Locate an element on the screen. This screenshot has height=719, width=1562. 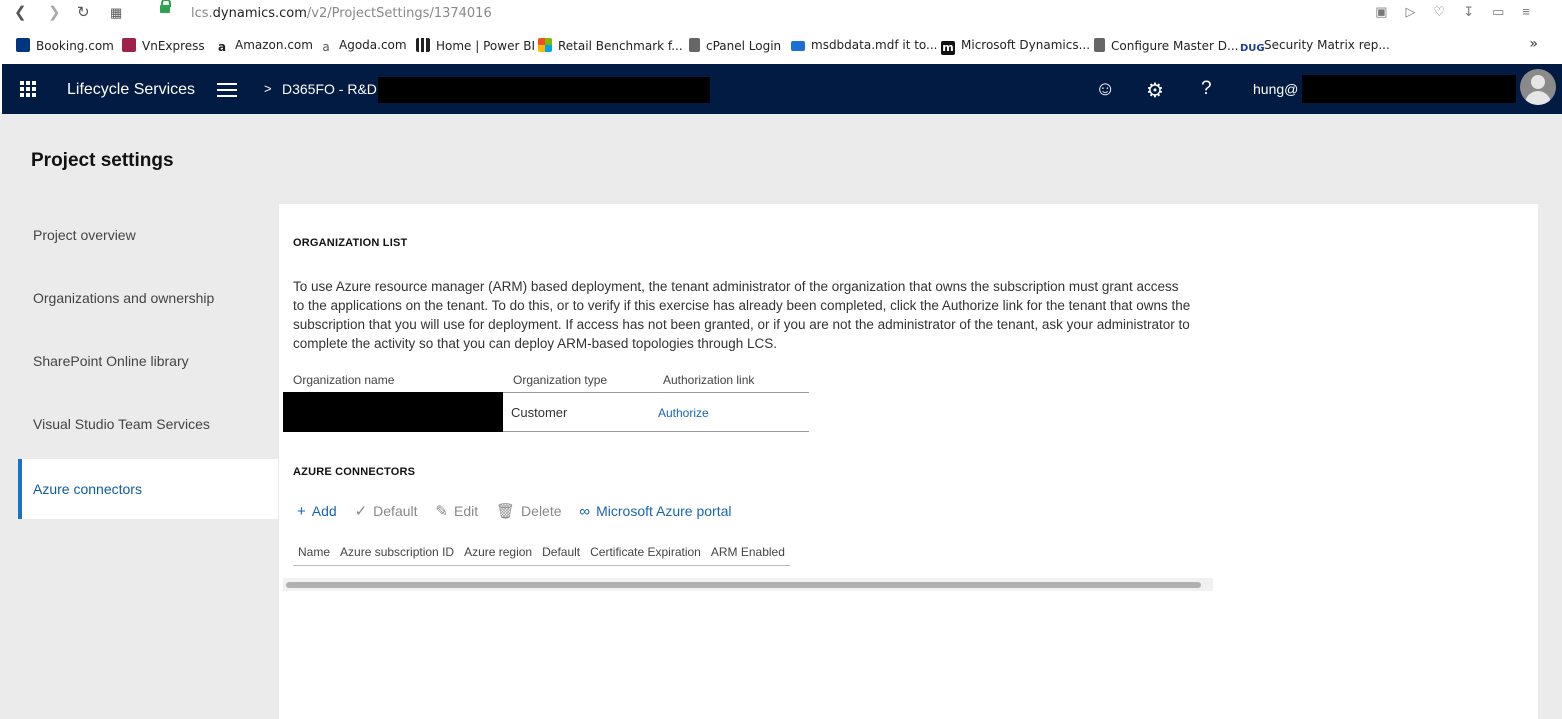
trash-icon: 🗑 is located at coordinates (506, 511).